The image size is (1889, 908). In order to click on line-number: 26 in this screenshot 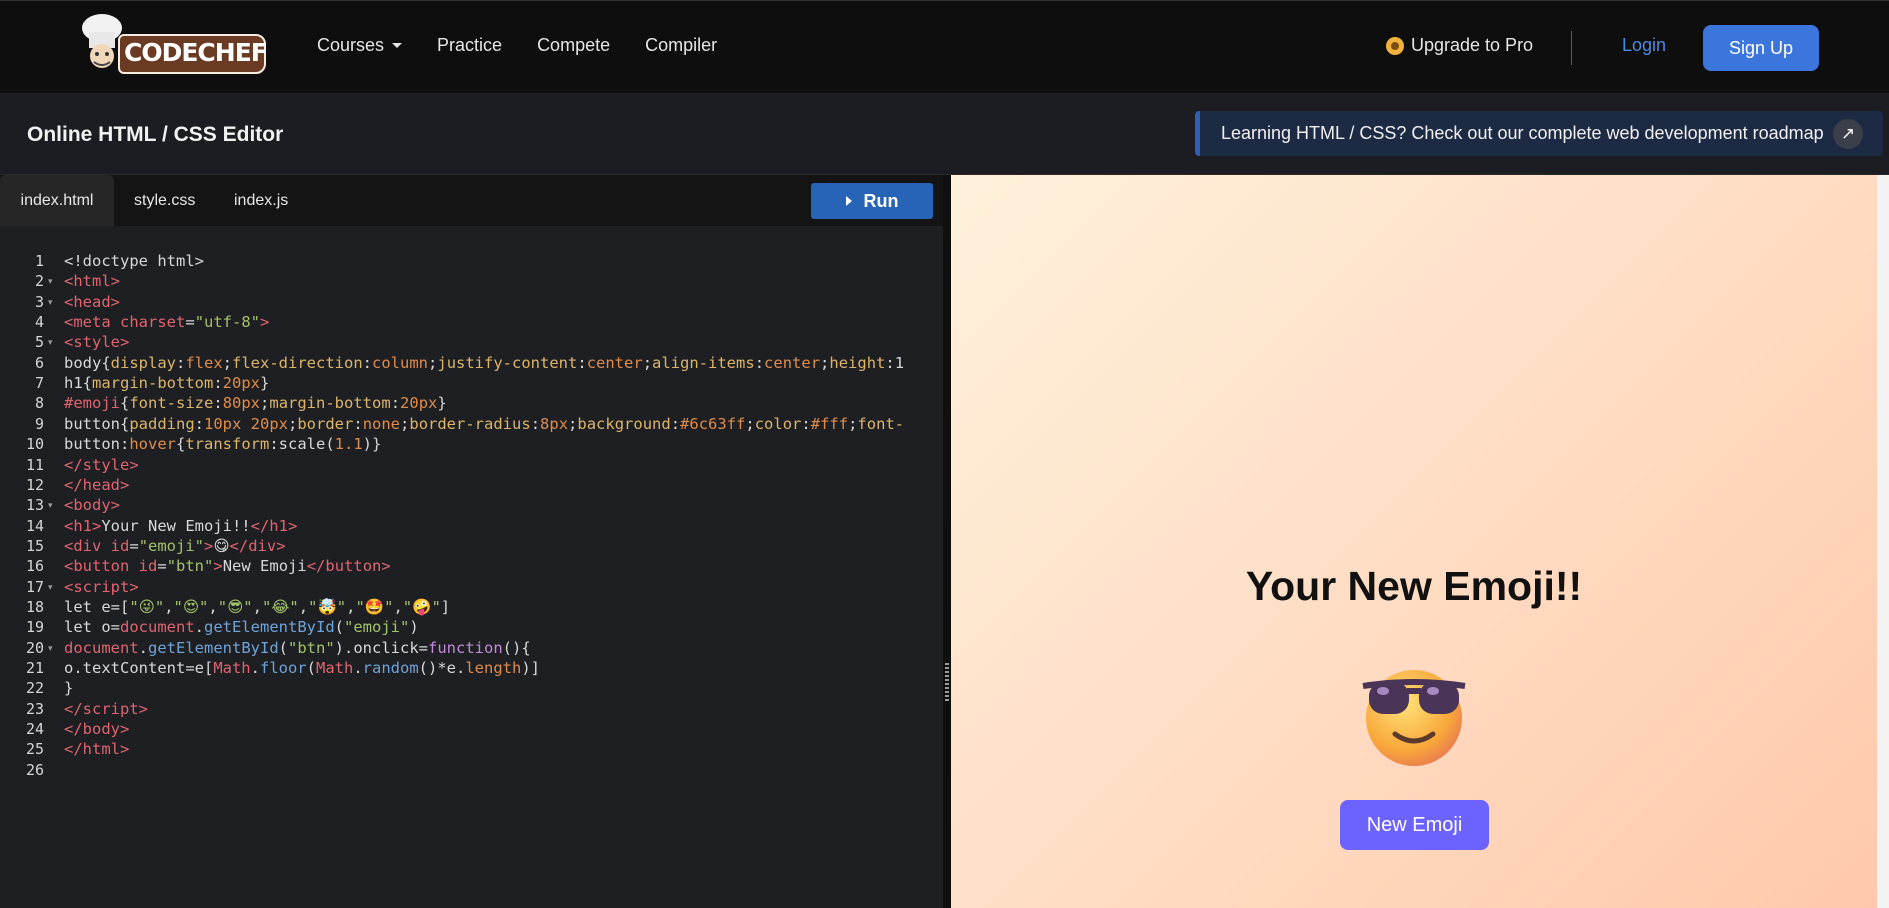, I will do `click(34, 769)`.